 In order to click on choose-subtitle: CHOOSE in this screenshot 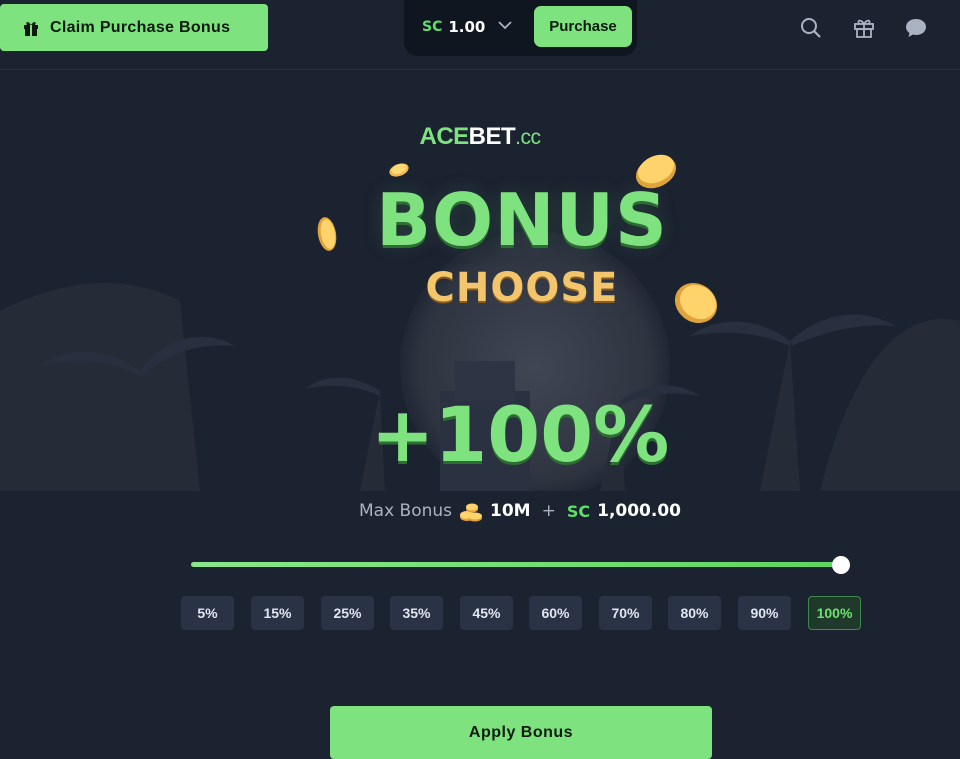, I will do `click(522, 288)`.